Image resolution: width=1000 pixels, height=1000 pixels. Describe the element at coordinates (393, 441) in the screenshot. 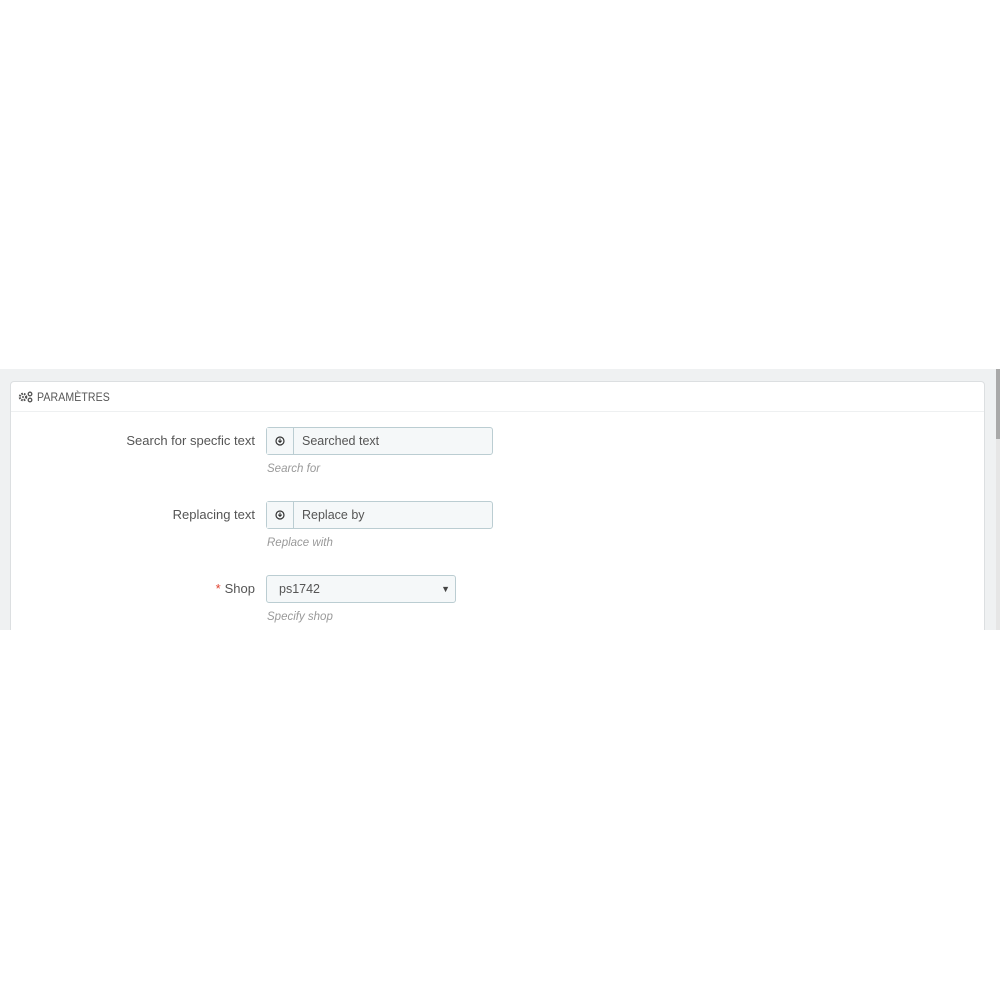

I see `search-text-input: Searched text` at that location.